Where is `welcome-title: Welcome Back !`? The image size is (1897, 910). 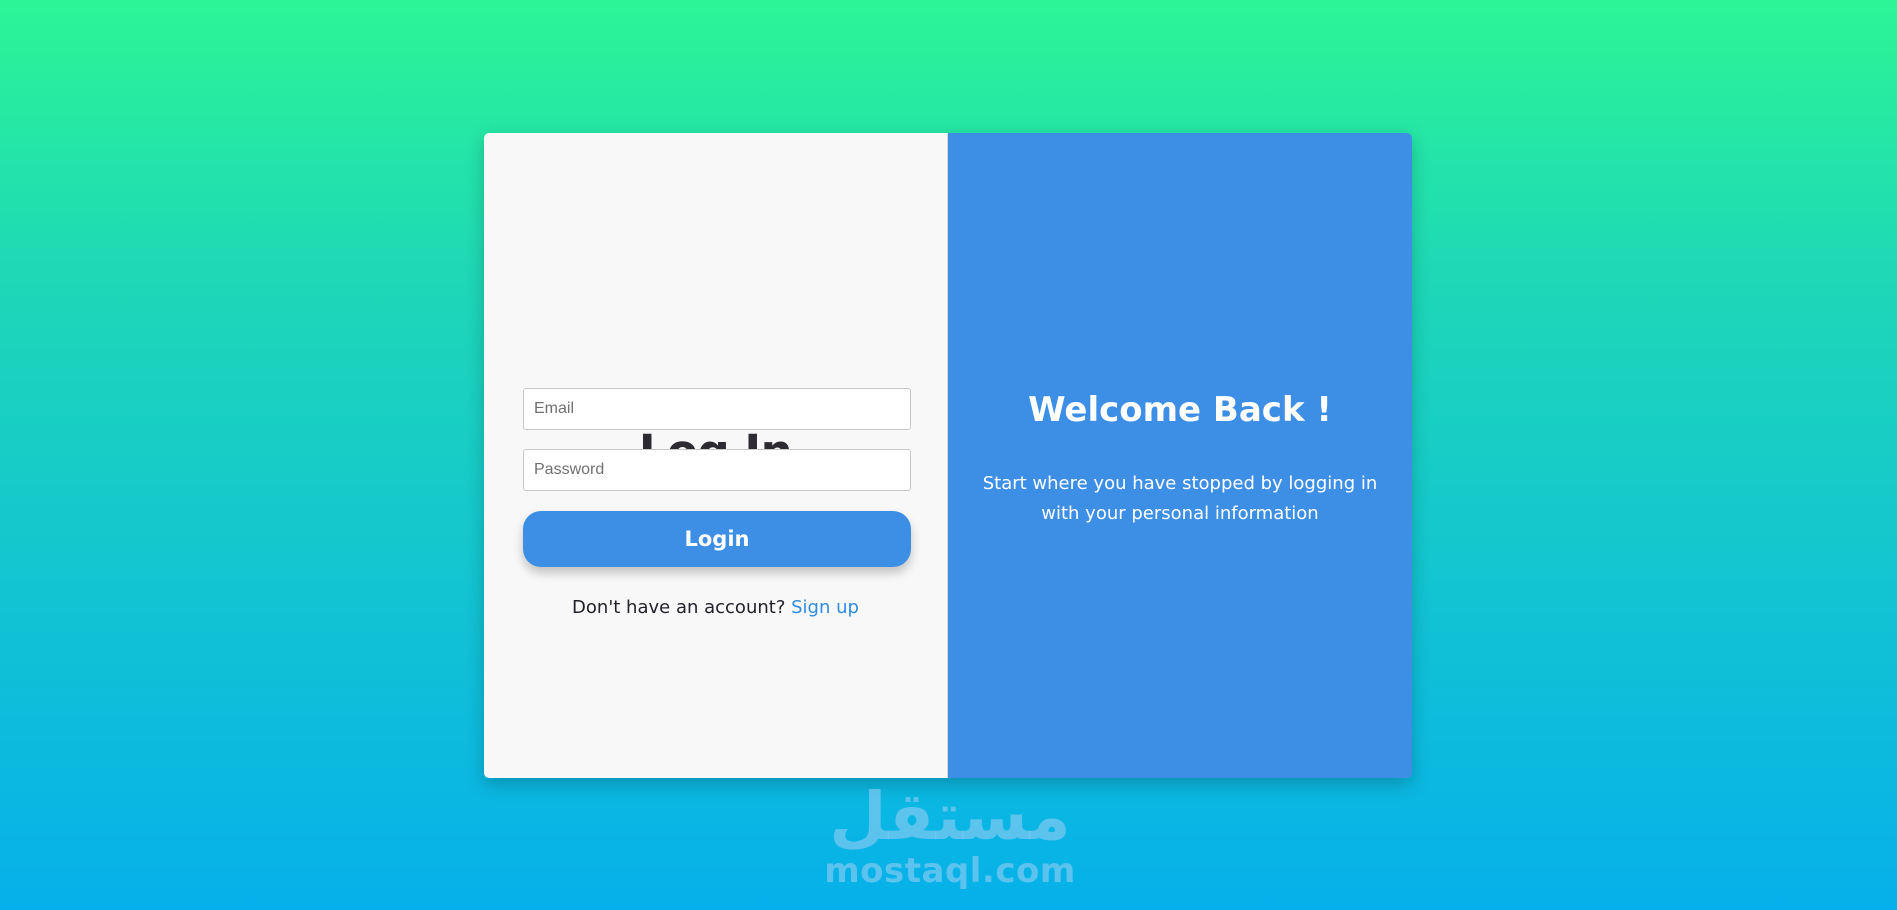
welcome-title: Welcome Back ! is located at coordinates (1180, 410).